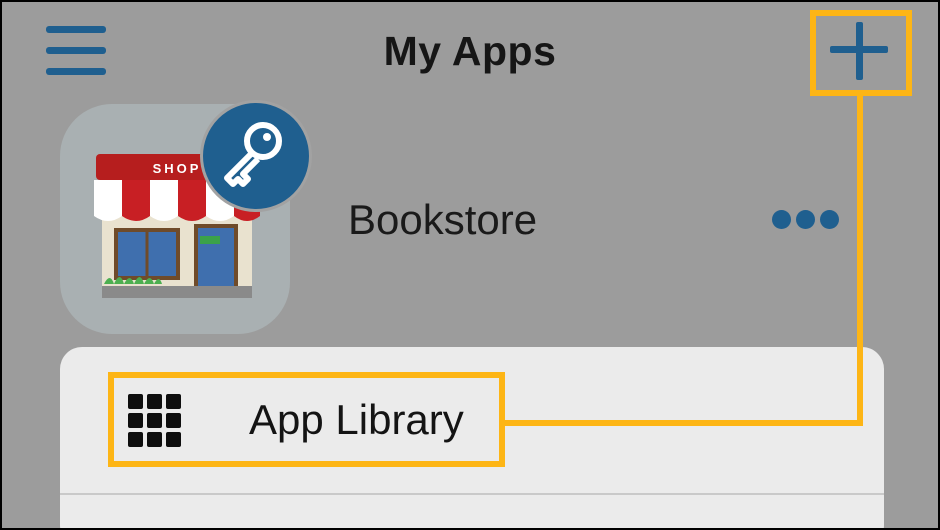 This screenshot has height=530, width=940. What do you see at coordinates (860, 258) in the screenshot?
I see `connector-line-vertical` at bounding box center [860, 258].